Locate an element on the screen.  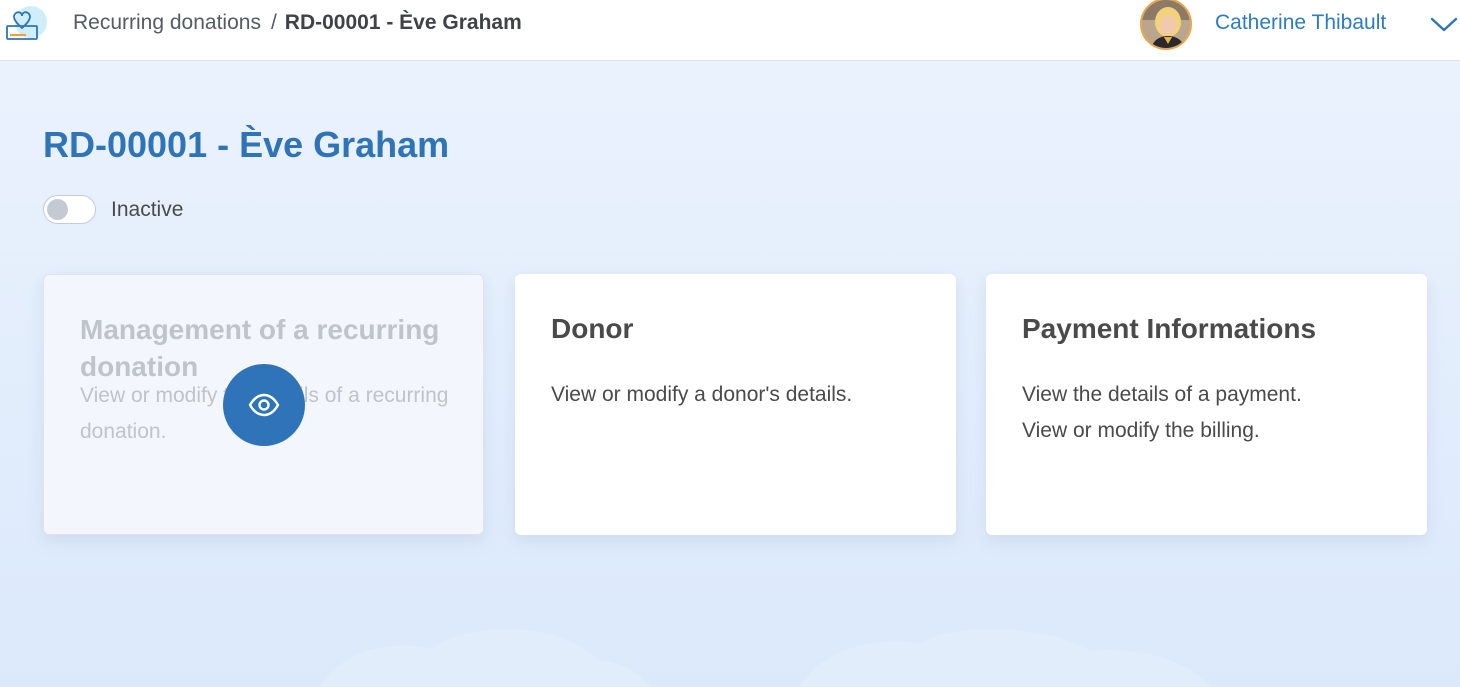
toggle-knob is located at coordinates (57, 209).